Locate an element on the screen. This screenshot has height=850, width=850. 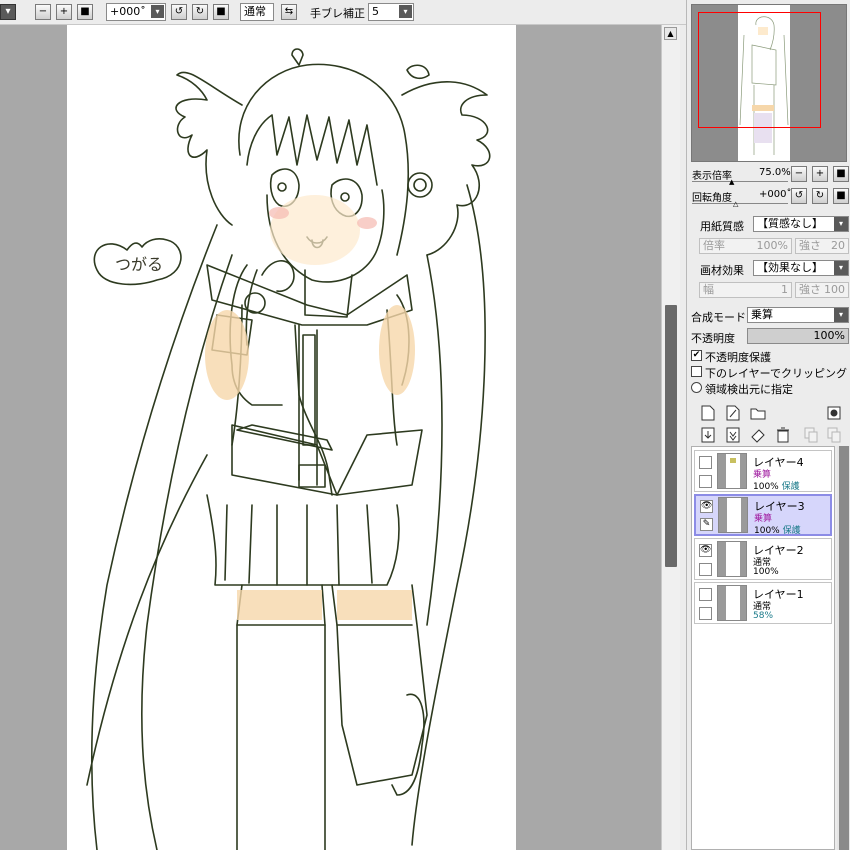
nav-zoom-in-button: + is located at coordinates (820, 174).